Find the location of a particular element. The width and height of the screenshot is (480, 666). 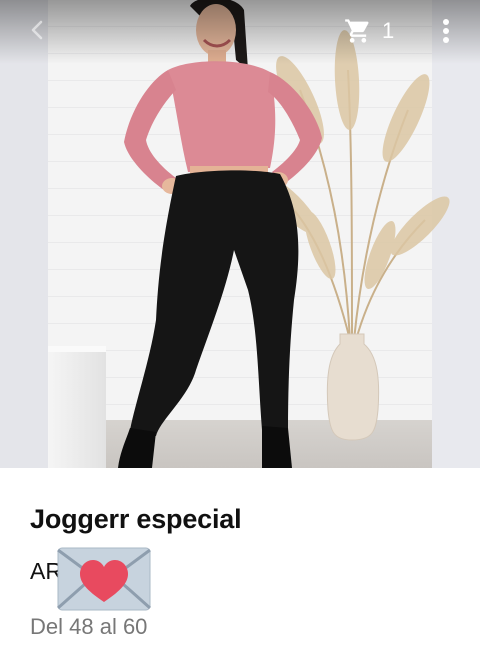

more-options-button is located at coordinates (446, 31).